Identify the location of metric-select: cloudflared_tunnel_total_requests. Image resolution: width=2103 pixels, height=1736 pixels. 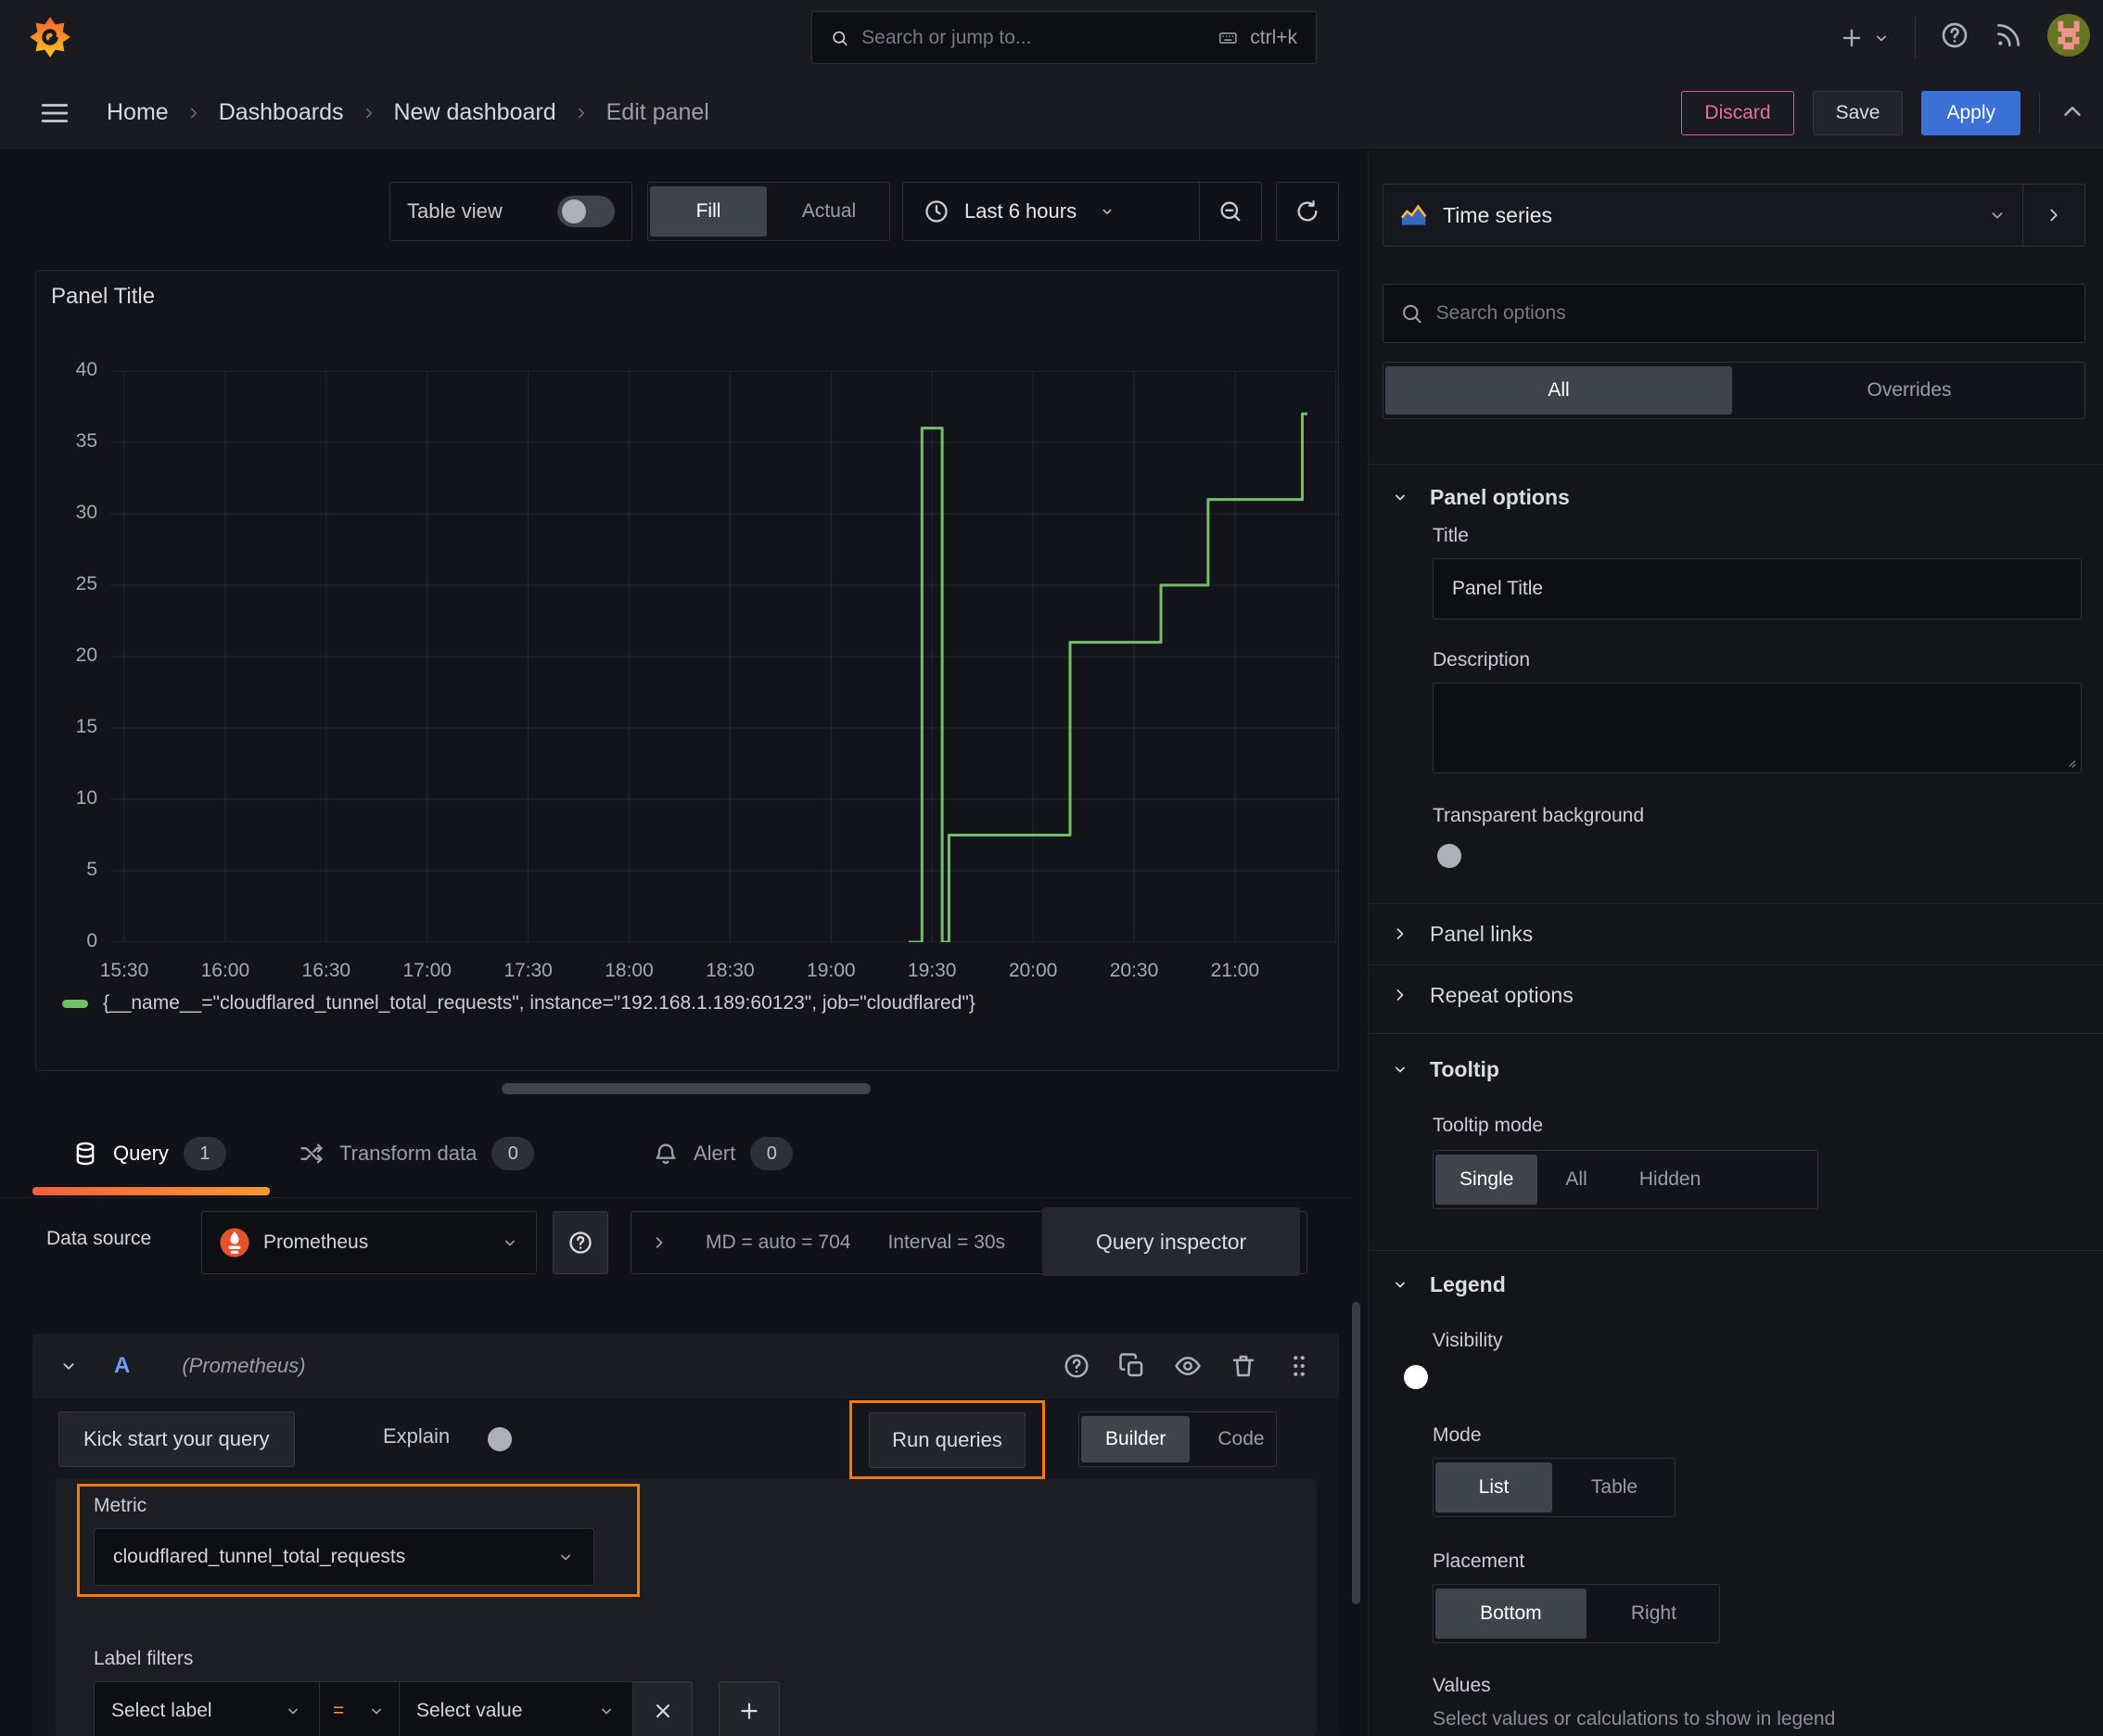
(344, 1557).